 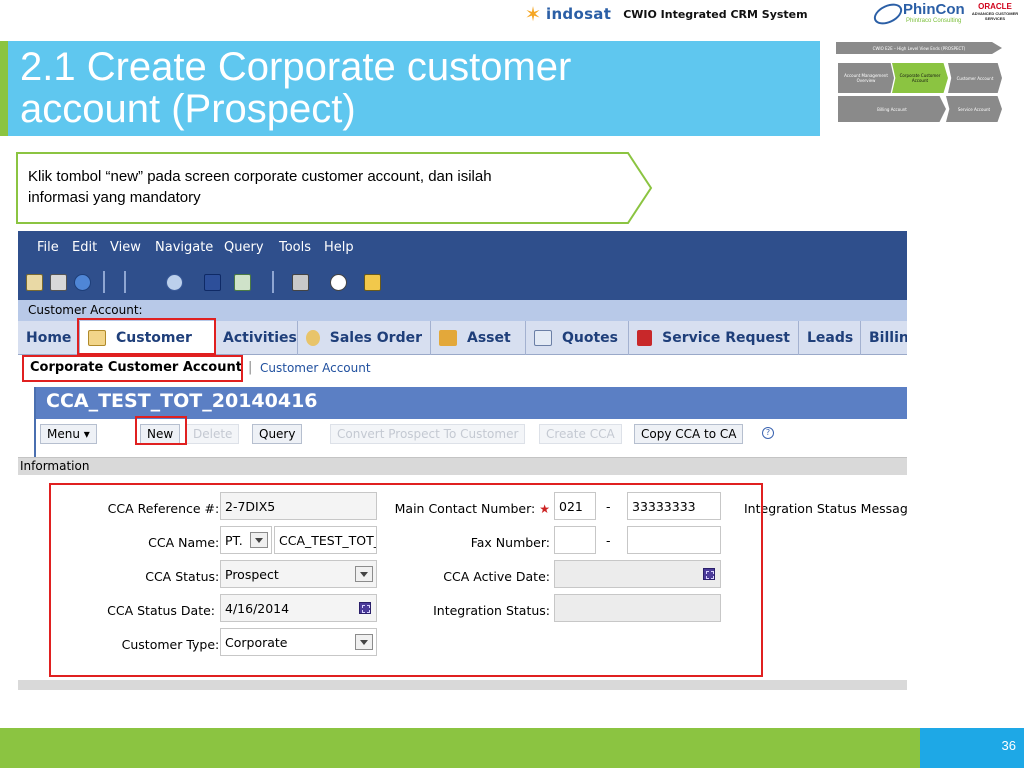 I want to click on new-record-icon, so click(x=34, y=282).